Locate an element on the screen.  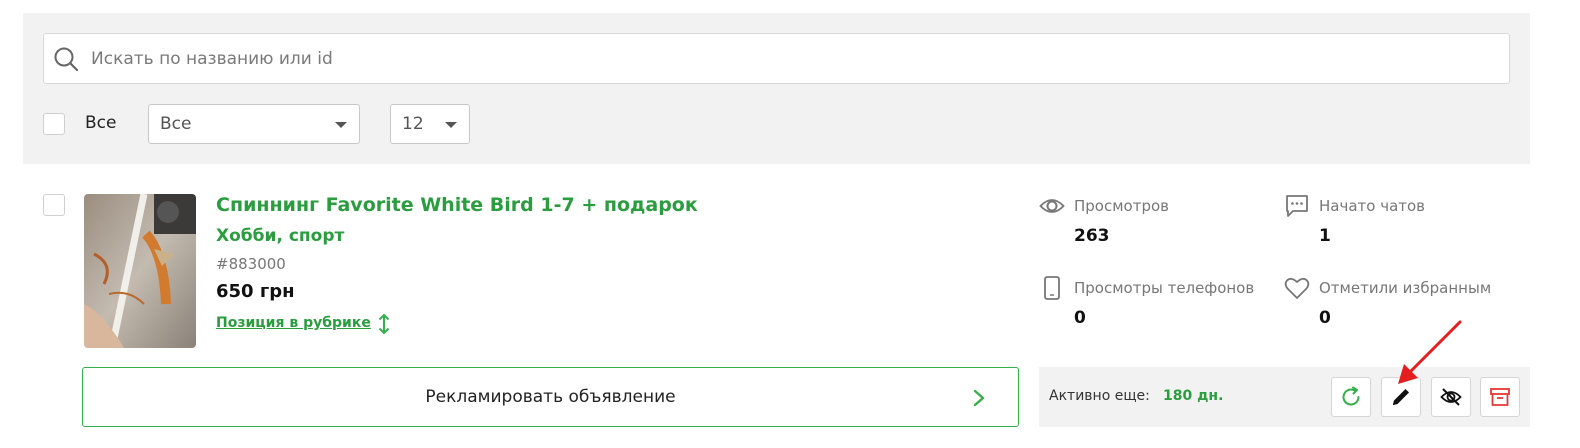
status-select-value: Все is located at coordinates (176, 124).